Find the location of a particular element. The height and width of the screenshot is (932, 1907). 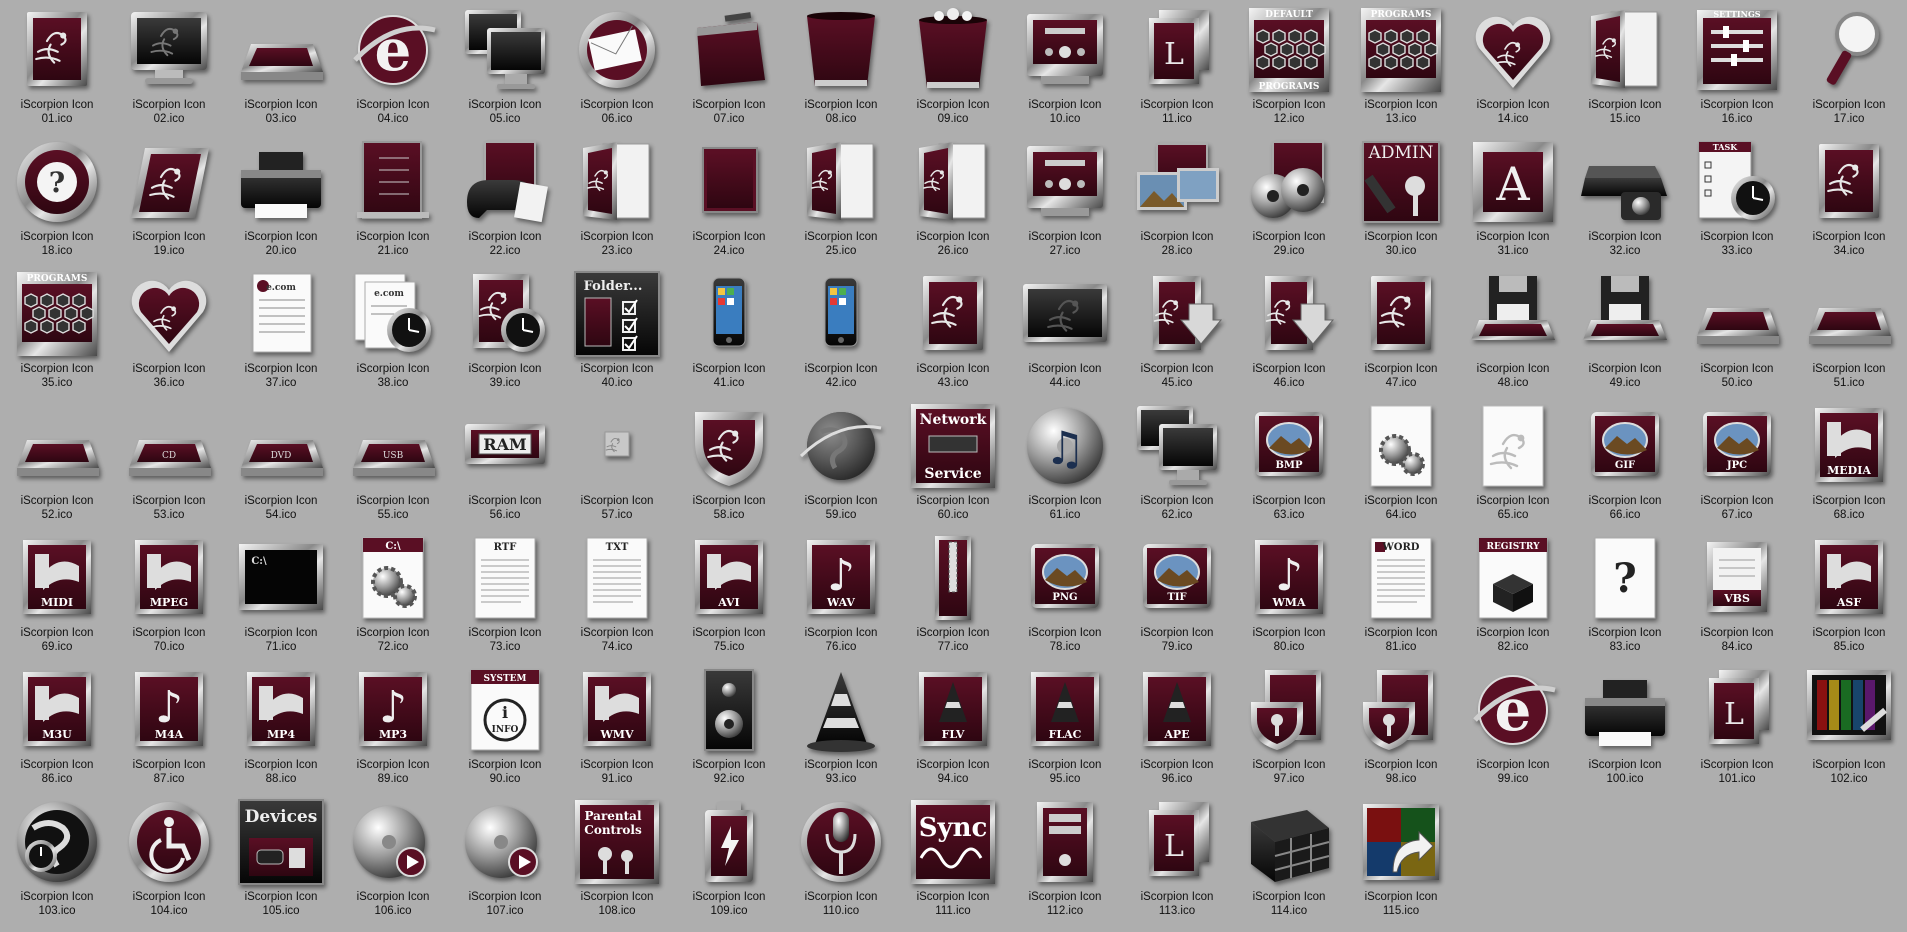

file-item: iScorpion Icon 36.ico is located at coordinates (169, 332).